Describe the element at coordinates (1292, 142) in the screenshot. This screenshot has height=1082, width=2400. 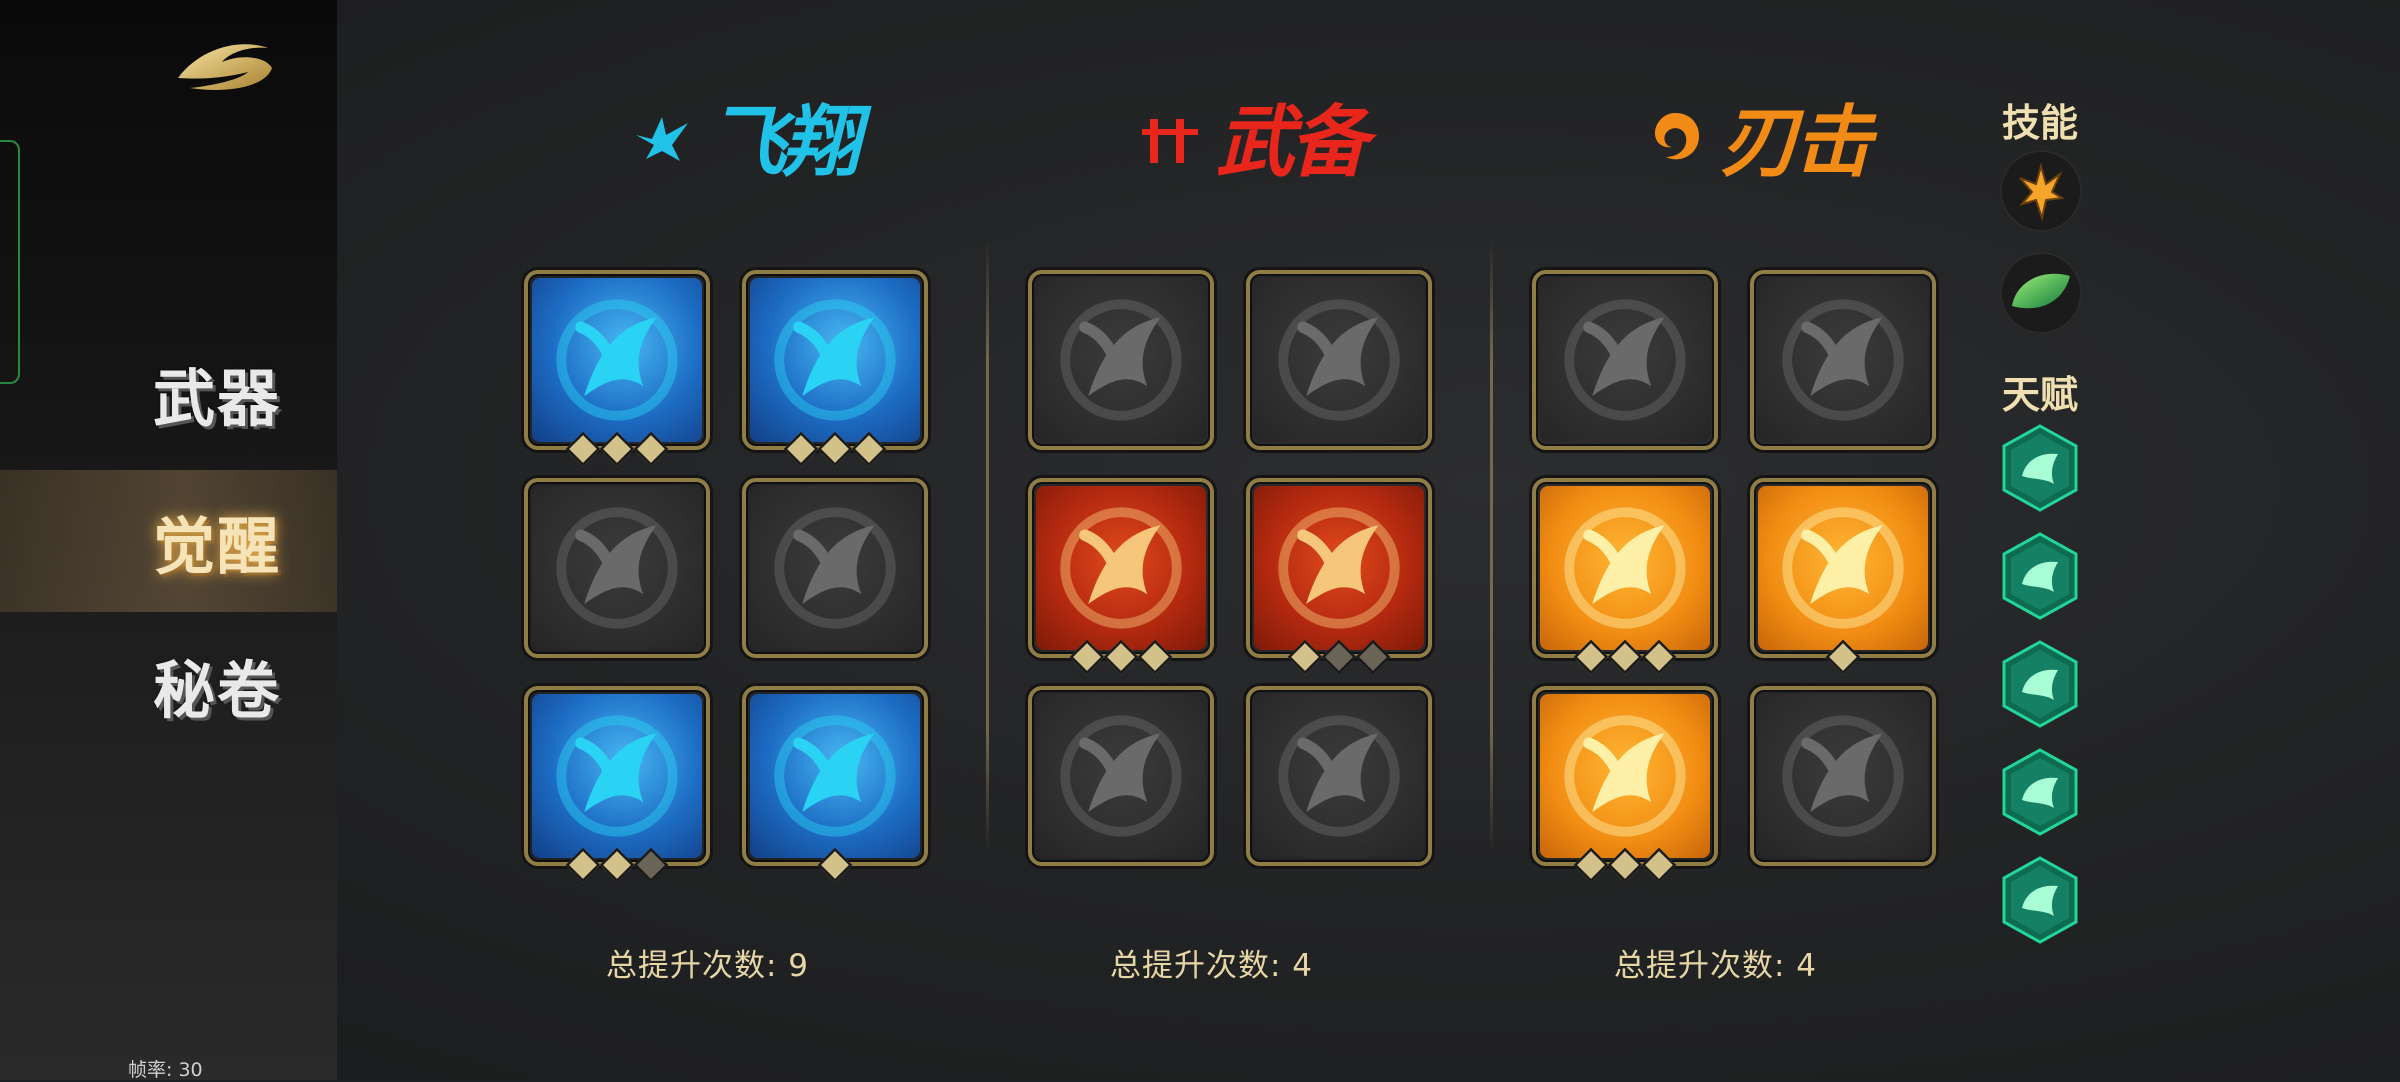
I see `section-title-arms-text: 武备` at that location.